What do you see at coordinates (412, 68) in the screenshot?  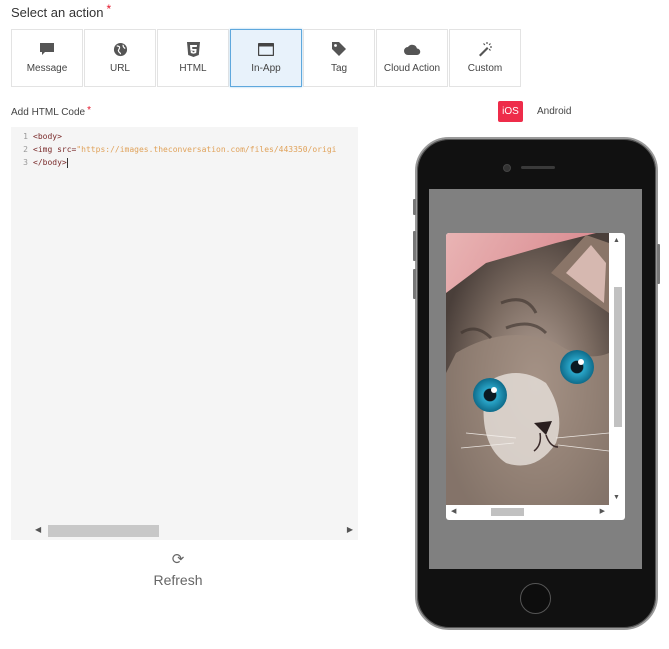 I see `action-cloud-action-label: Cloud Action` at bounding box center [412, 68].